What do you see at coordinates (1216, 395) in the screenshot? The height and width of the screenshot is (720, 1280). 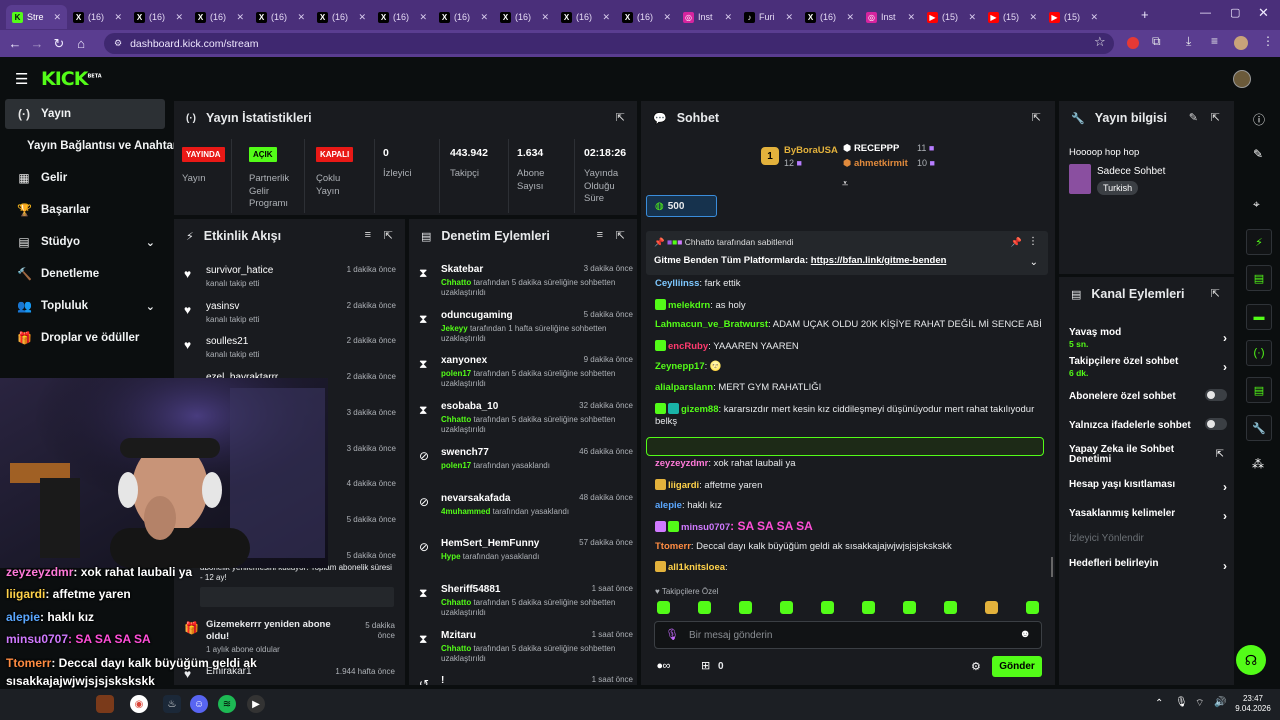 I see `subscribers-only-toggle` at bounding box center [1216, 395].